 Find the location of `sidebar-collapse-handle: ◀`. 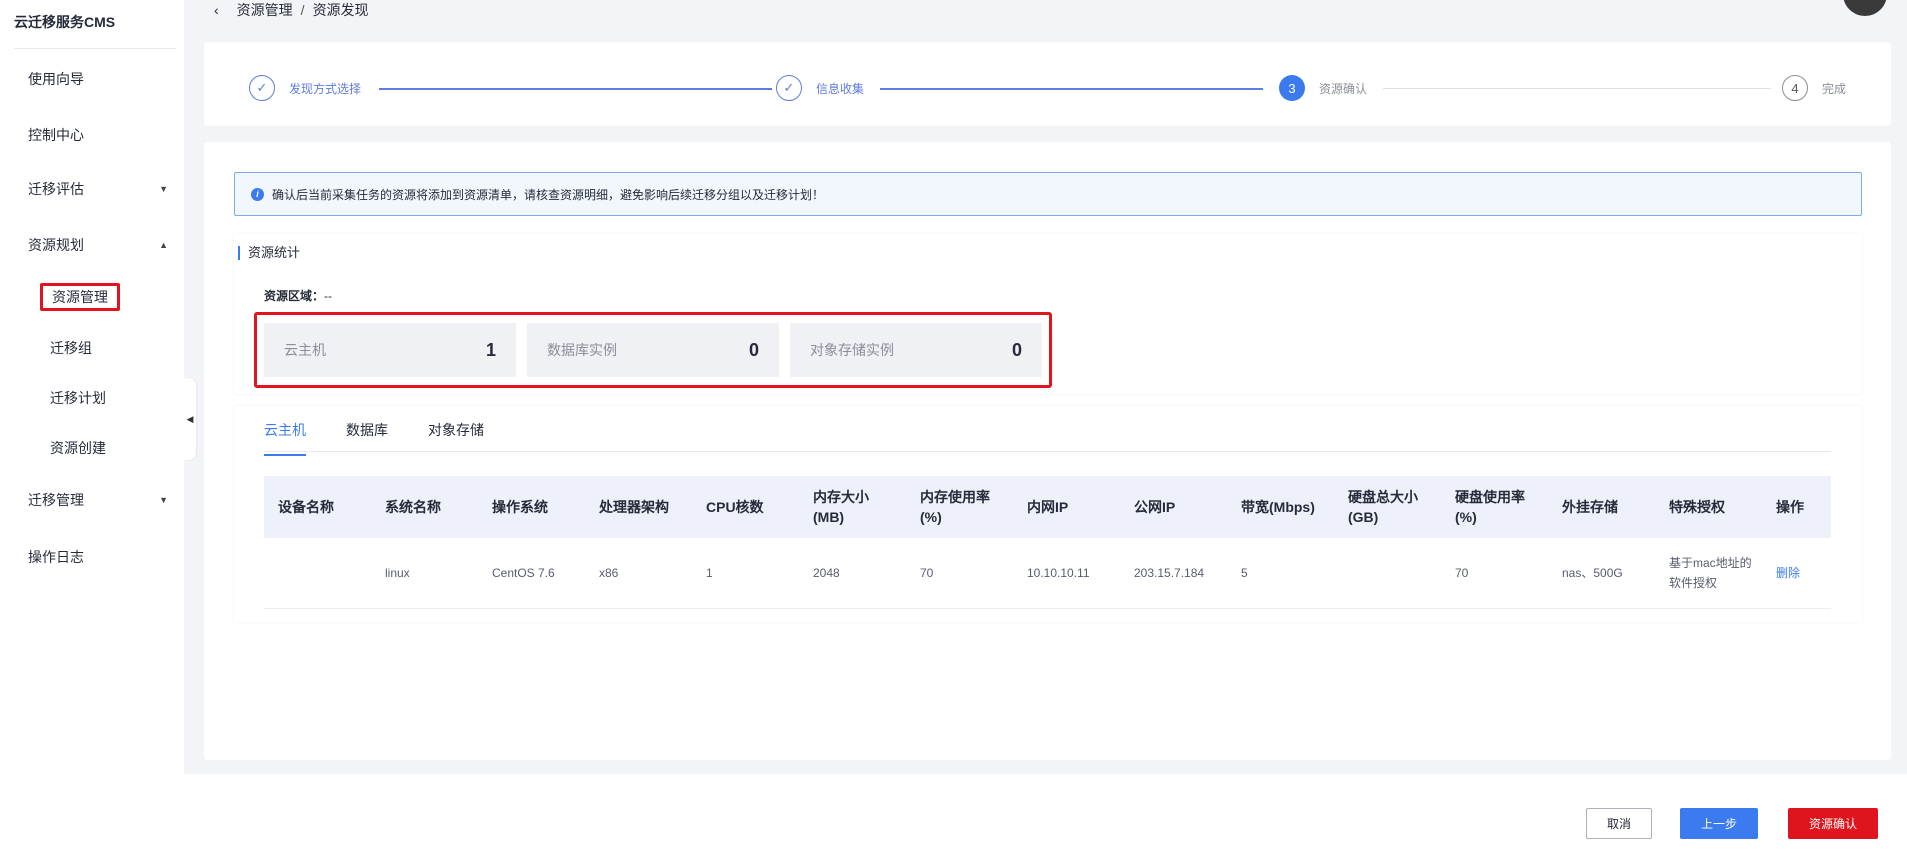

sidebar-collapse-handle: ◀ is located at coordinates (190, 419).